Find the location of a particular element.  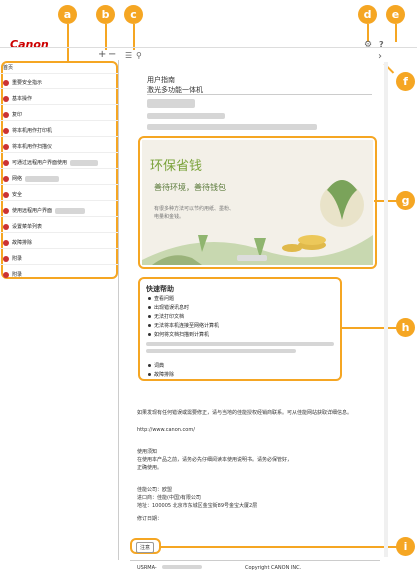

sidebar-item-label: 基本操作 is located at coordinates (22, 99).